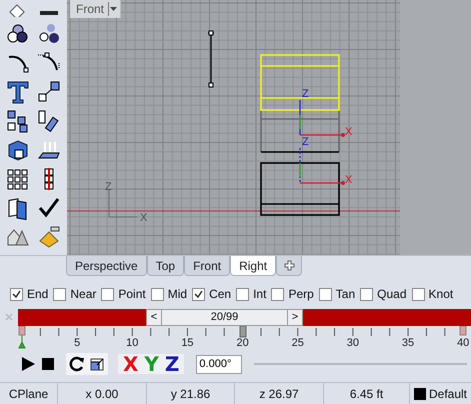 The width and height of the screenshot is (471, 404). I want to click on frame-counter: 20/99, so click(224, 317).